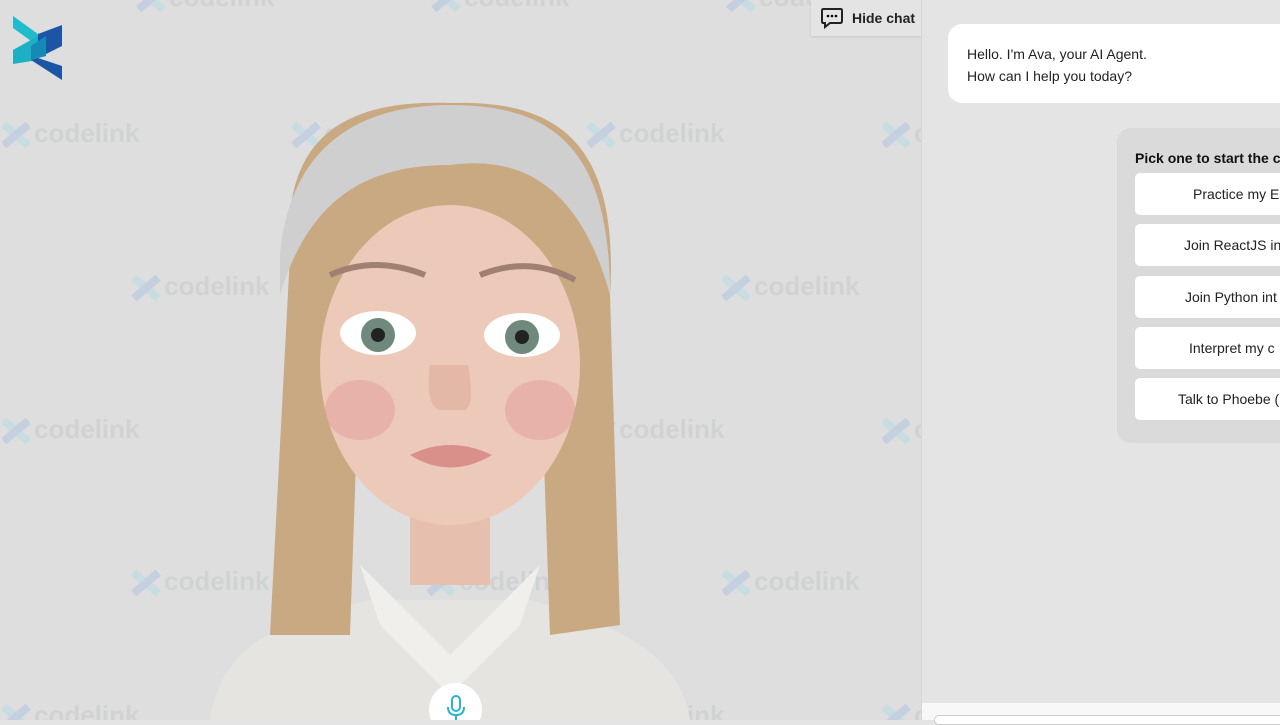  I want to click on option-reactjs: Join ReactJS in, so click(1207, 245).